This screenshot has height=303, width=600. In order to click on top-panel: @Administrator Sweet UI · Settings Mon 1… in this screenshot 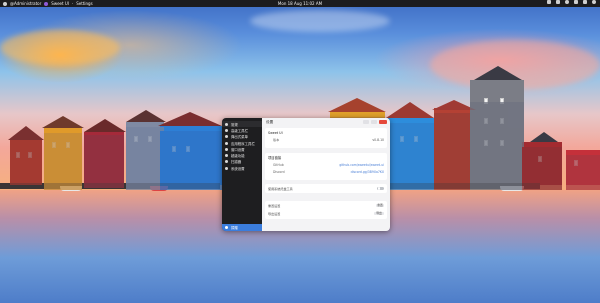, I will do `click(300, 3)`.